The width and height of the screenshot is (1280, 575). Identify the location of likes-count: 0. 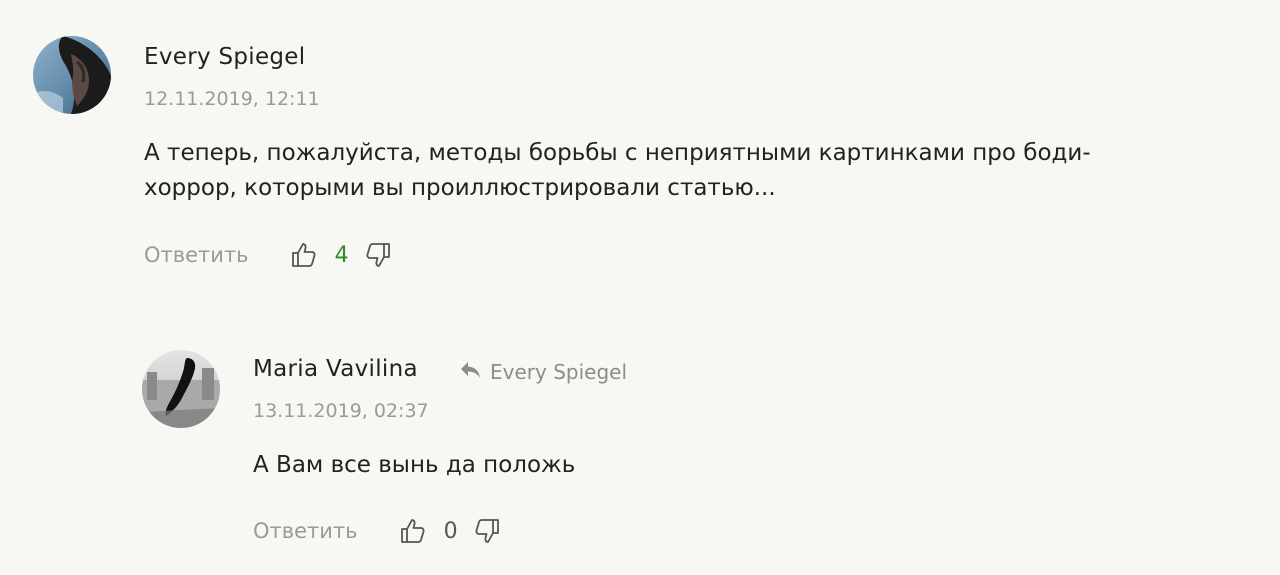
(450, 531).